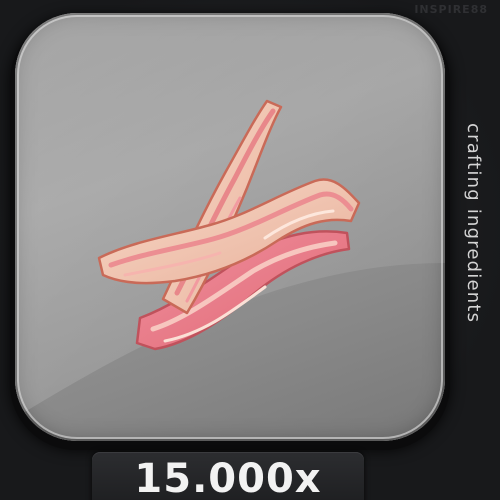 The height and width of the screenshot is (500, 500). I want to click on quantity-value: 15.000x, so click(228, 478).